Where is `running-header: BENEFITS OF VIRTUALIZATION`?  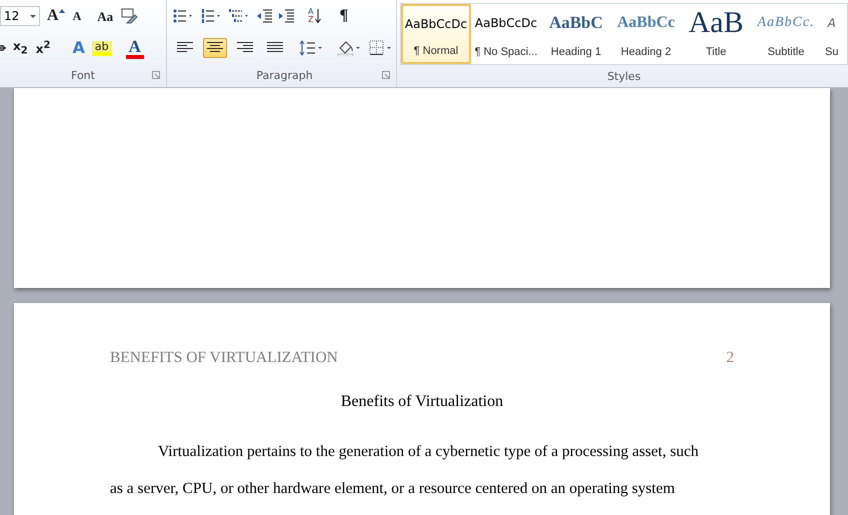 running-header: BENEFITS OF VIRTUALIZATION is located at coordinates (224, 358).